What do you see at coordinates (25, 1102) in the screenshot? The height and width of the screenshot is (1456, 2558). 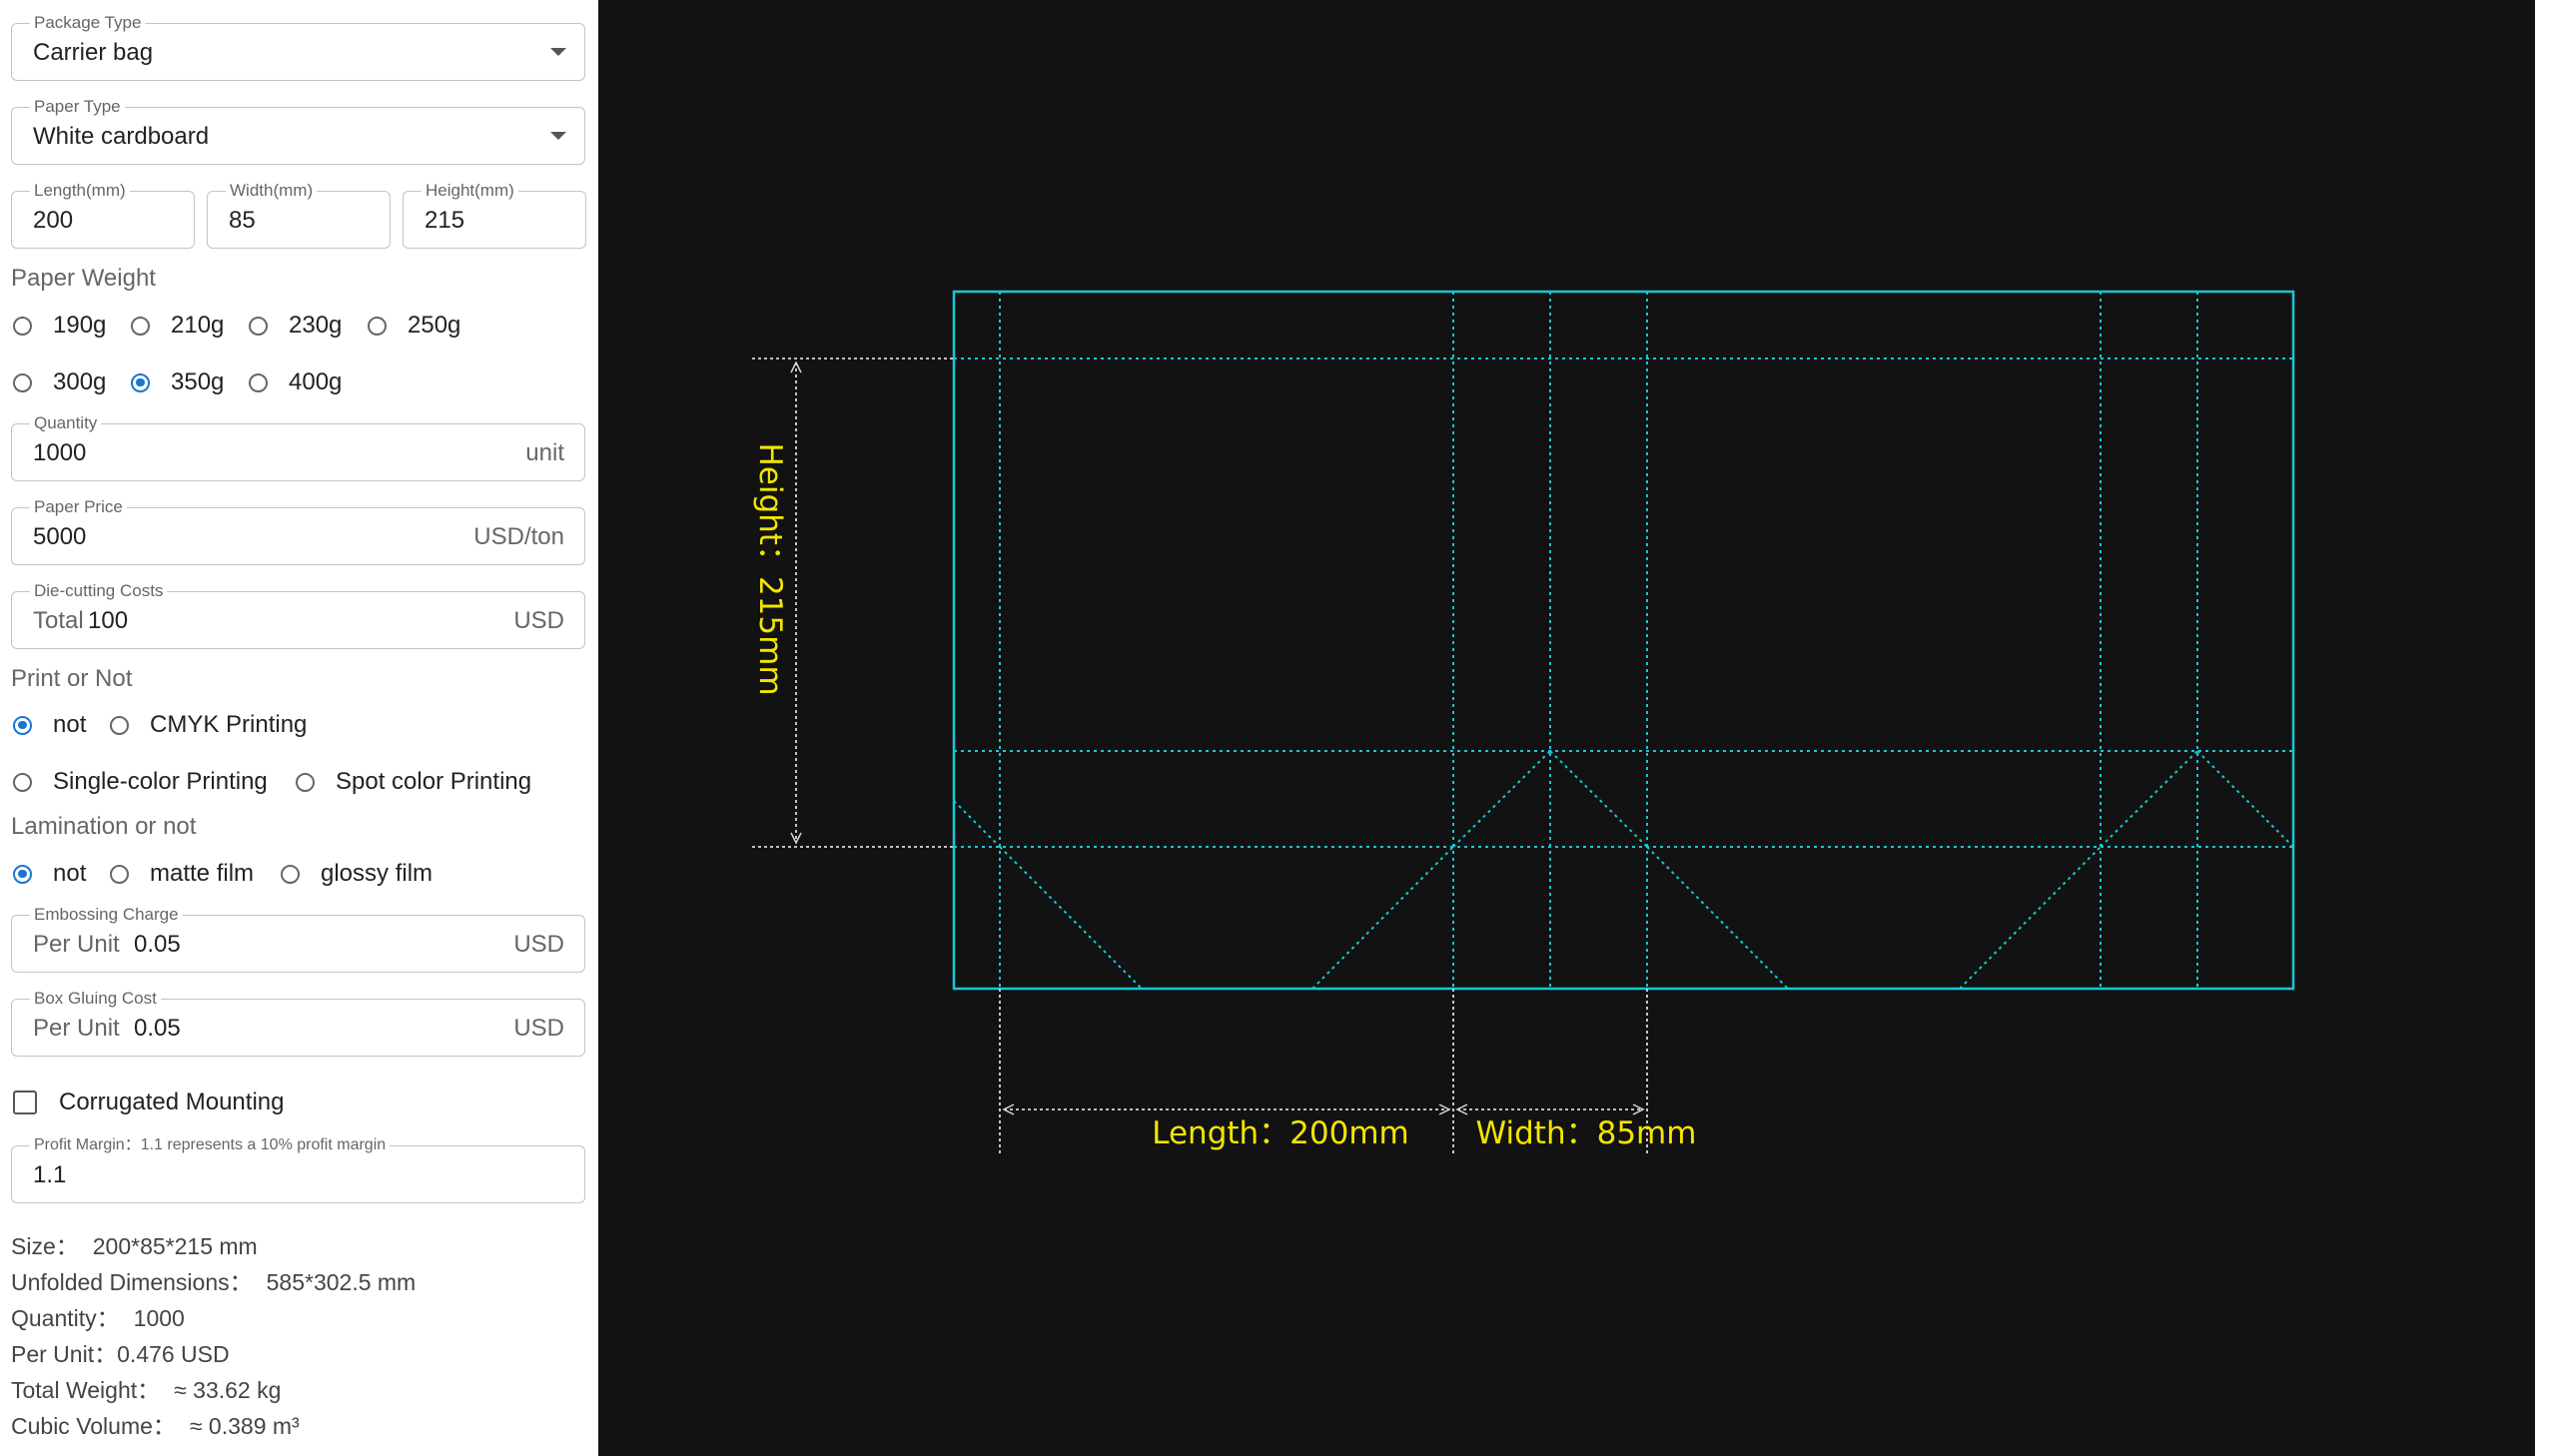 I see `checkbox-icon` at bounding box center [25, 1102].